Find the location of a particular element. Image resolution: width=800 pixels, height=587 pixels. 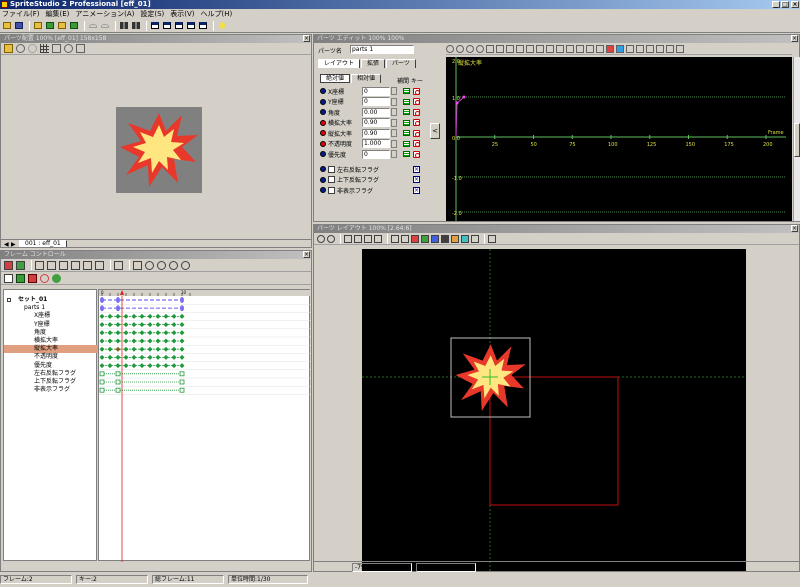

redo-icon is located at coordinates (105, 26).